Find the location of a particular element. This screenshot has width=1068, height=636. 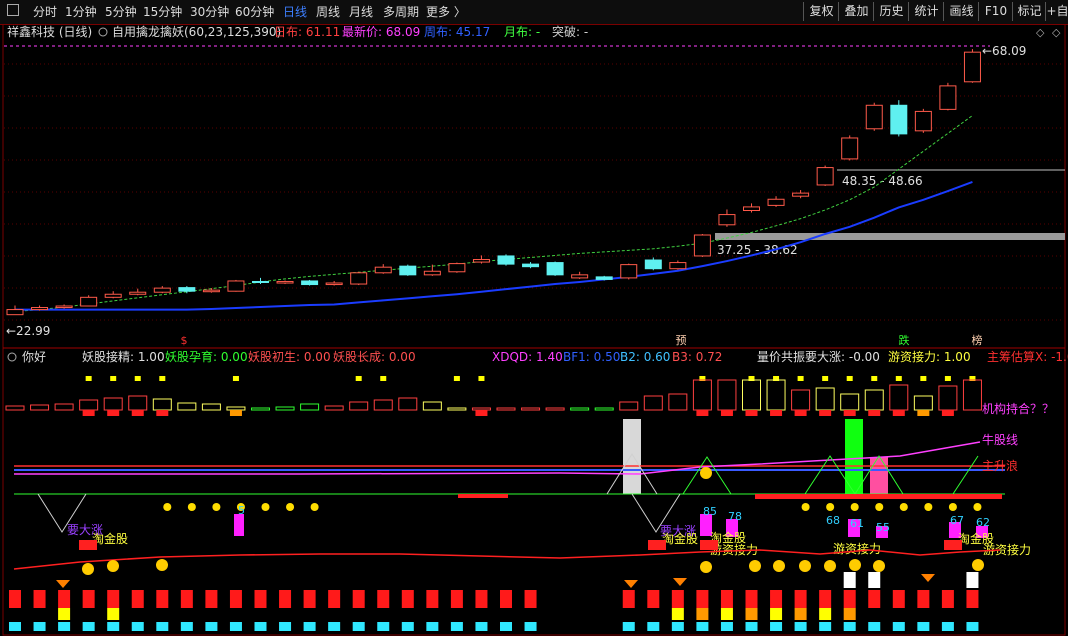

tab-period-4: 30分钟 is located at coordinates (209, 12).